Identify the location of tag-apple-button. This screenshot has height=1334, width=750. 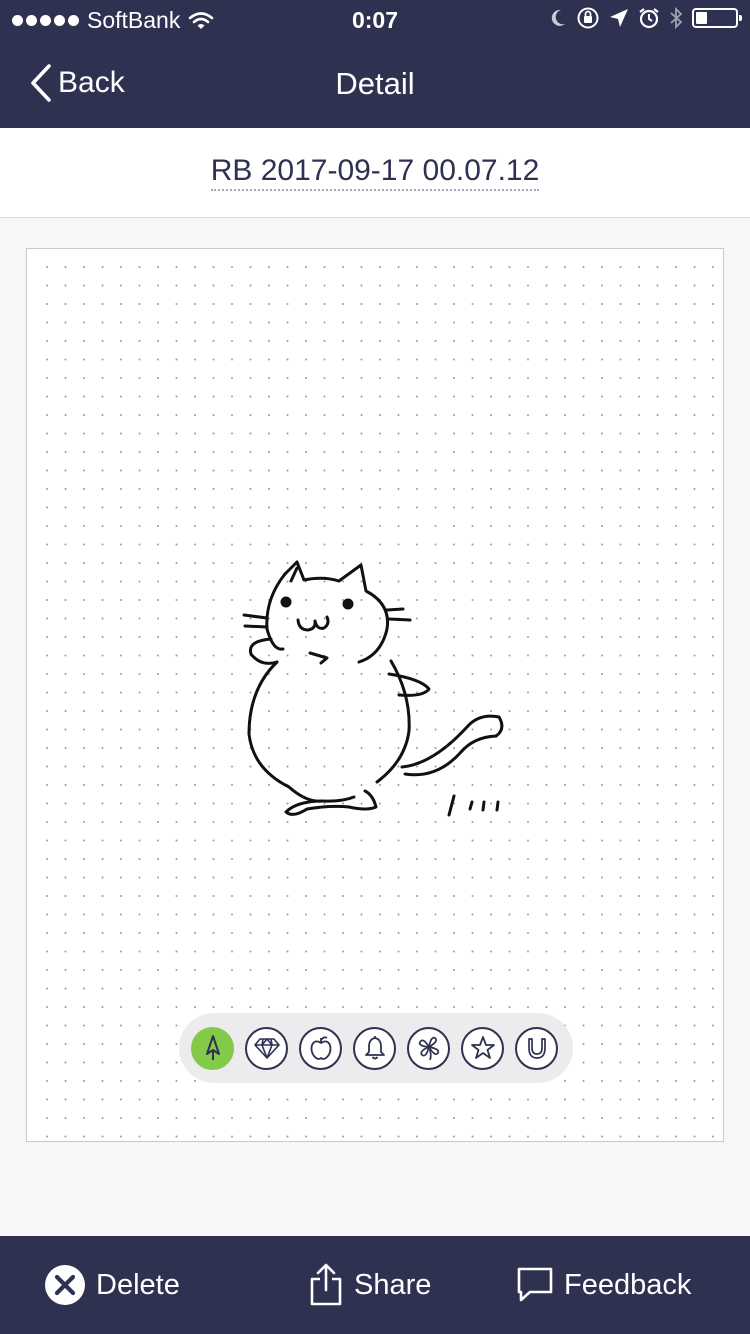
(320, 1048).